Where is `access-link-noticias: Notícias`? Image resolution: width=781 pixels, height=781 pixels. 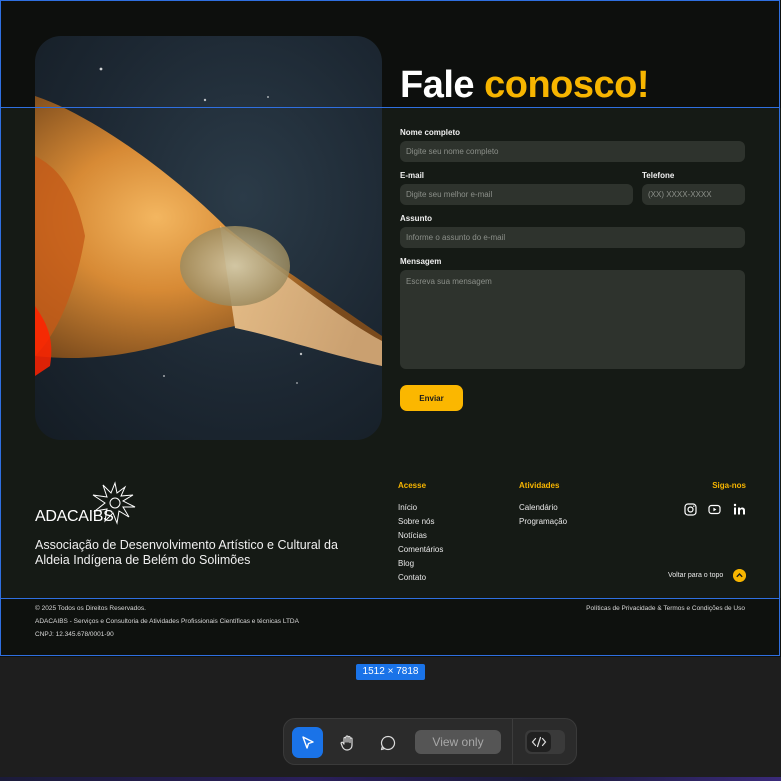 access-link-noticias: Notícias is located at coordinates (420, 536).